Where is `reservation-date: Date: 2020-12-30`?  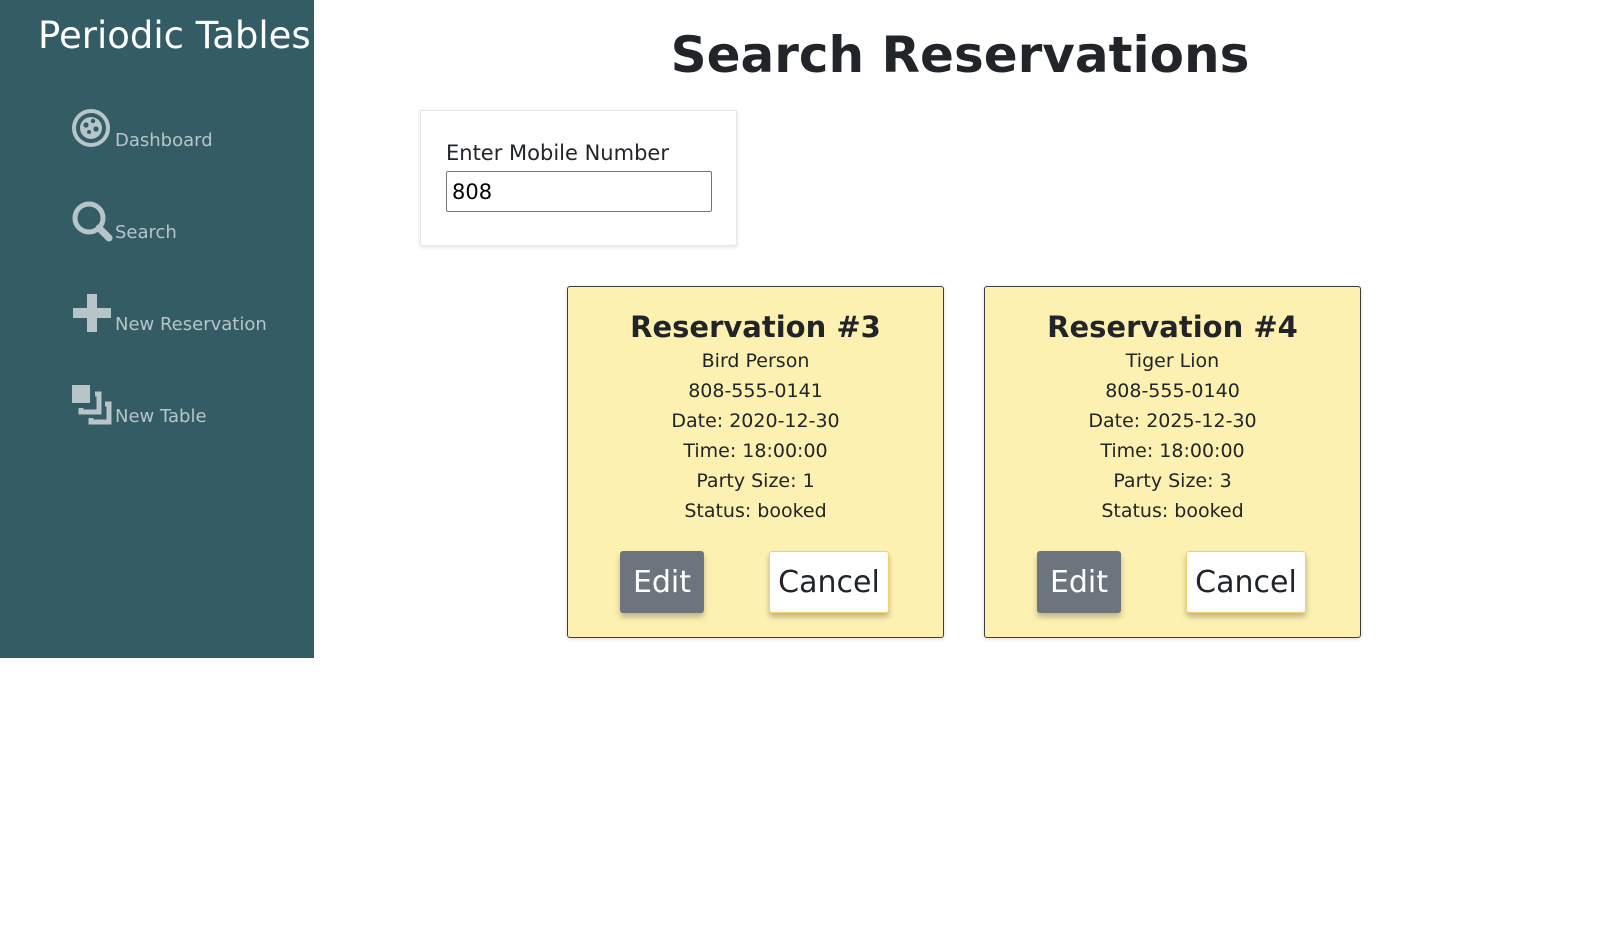 reservation-date: Date: 2020-12-30 is located at coordinates (755, 421).